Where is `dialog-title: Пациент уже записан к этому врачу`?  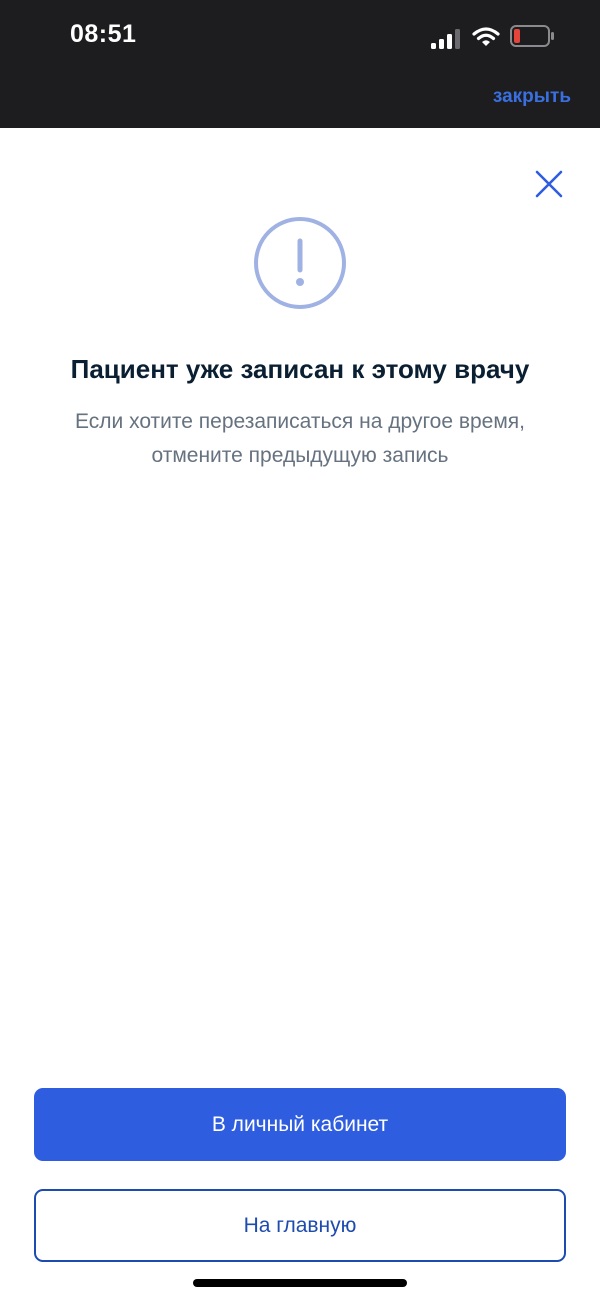
dialog-title: Пациент уже записан к этому врачу is located at coordinates (300, 369).